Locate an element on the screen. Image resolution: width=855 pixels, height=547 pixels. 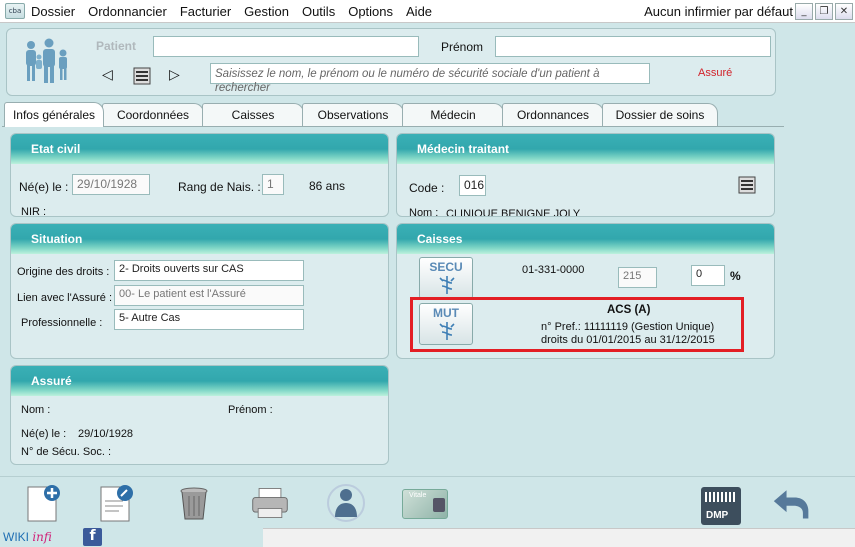
wiki-text: WIKI is located at coordinates (16, 537).